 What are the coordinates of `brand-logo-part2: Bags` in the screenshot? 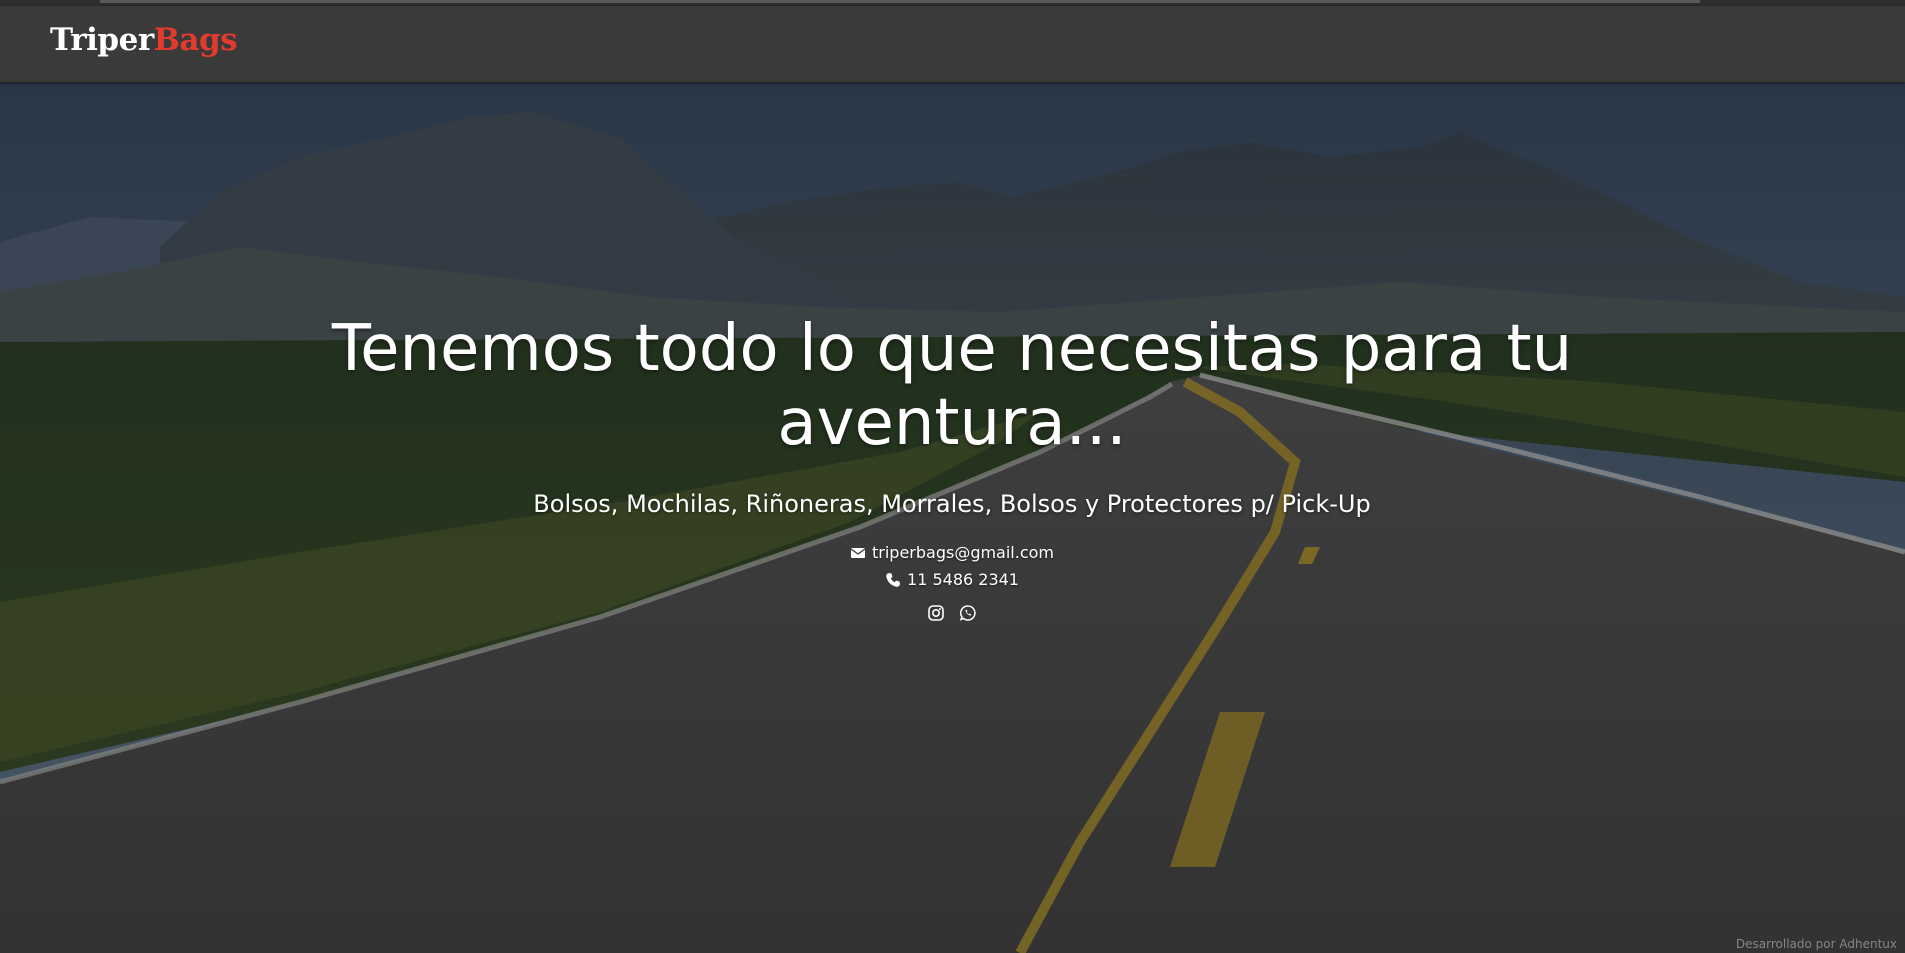 It's located at (195, 40).